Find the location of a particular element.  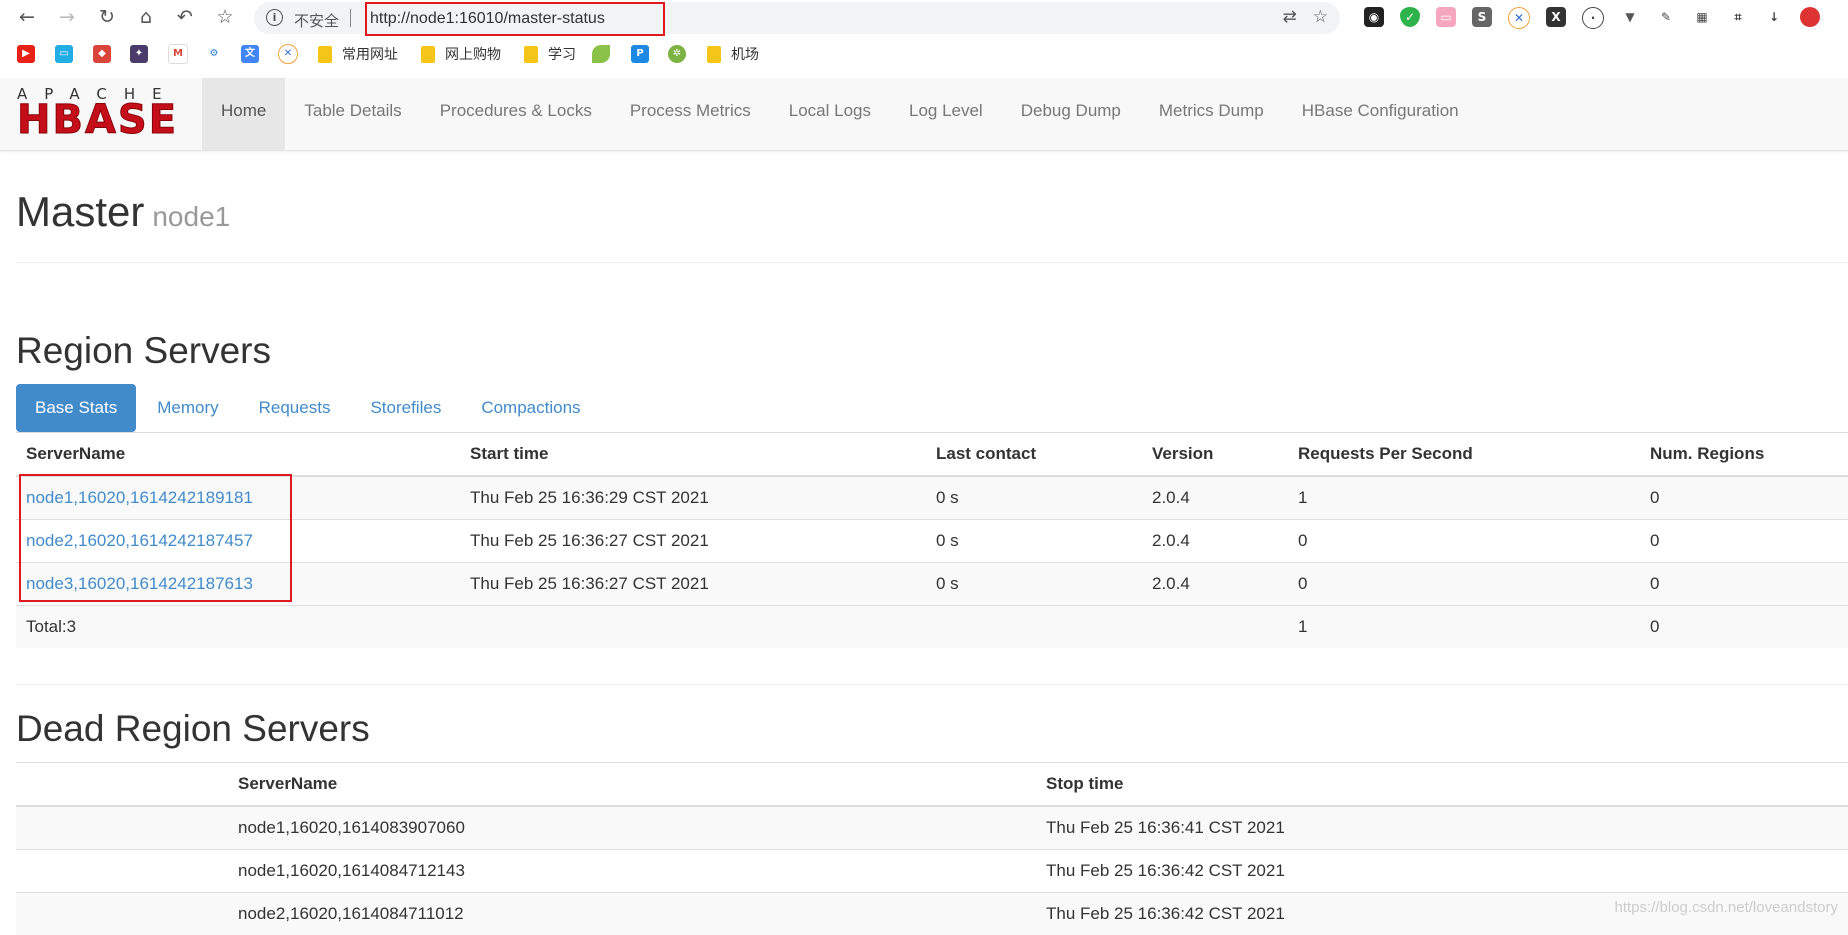

nav-procedures-locks: Procedures & Locks is located at coordinates (516, 114).